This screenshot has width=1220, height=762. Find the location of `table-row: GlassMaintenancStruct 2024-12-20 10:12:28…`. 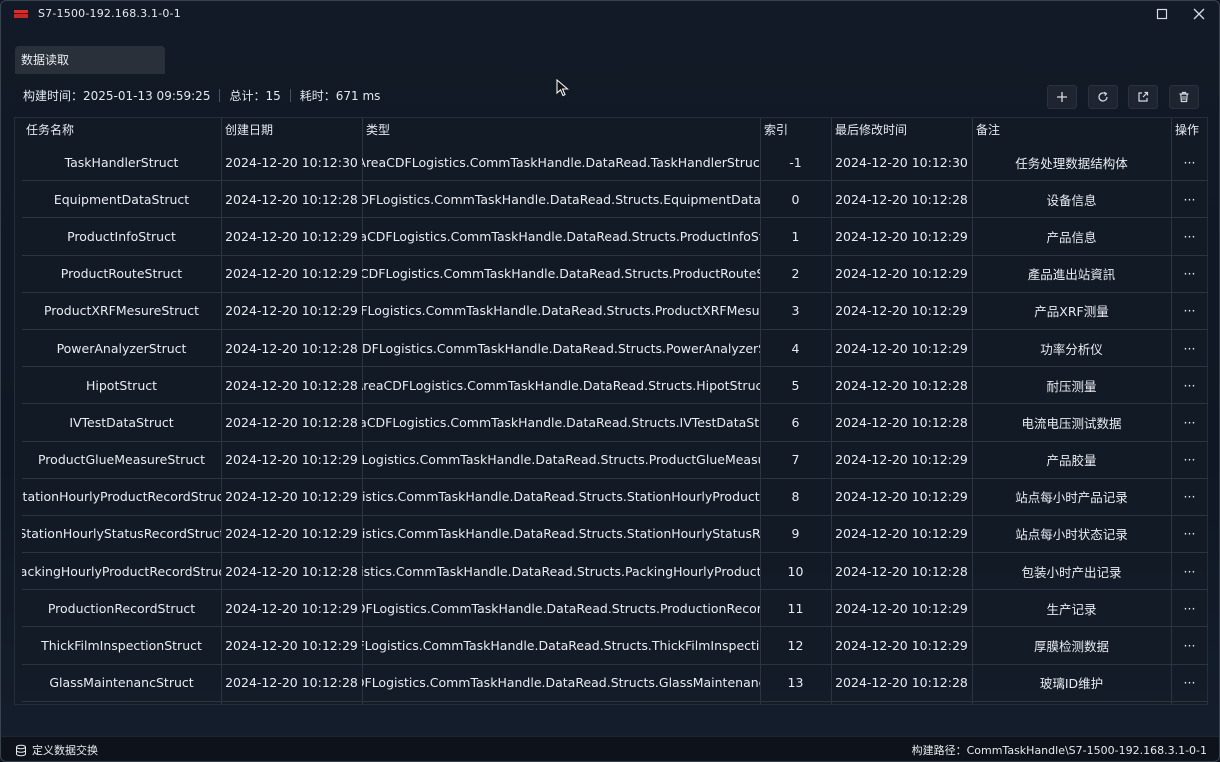

table-row: GlassMaintenancStruct 2024-12-20 10:12:28… is located at coordinates (615, 683).